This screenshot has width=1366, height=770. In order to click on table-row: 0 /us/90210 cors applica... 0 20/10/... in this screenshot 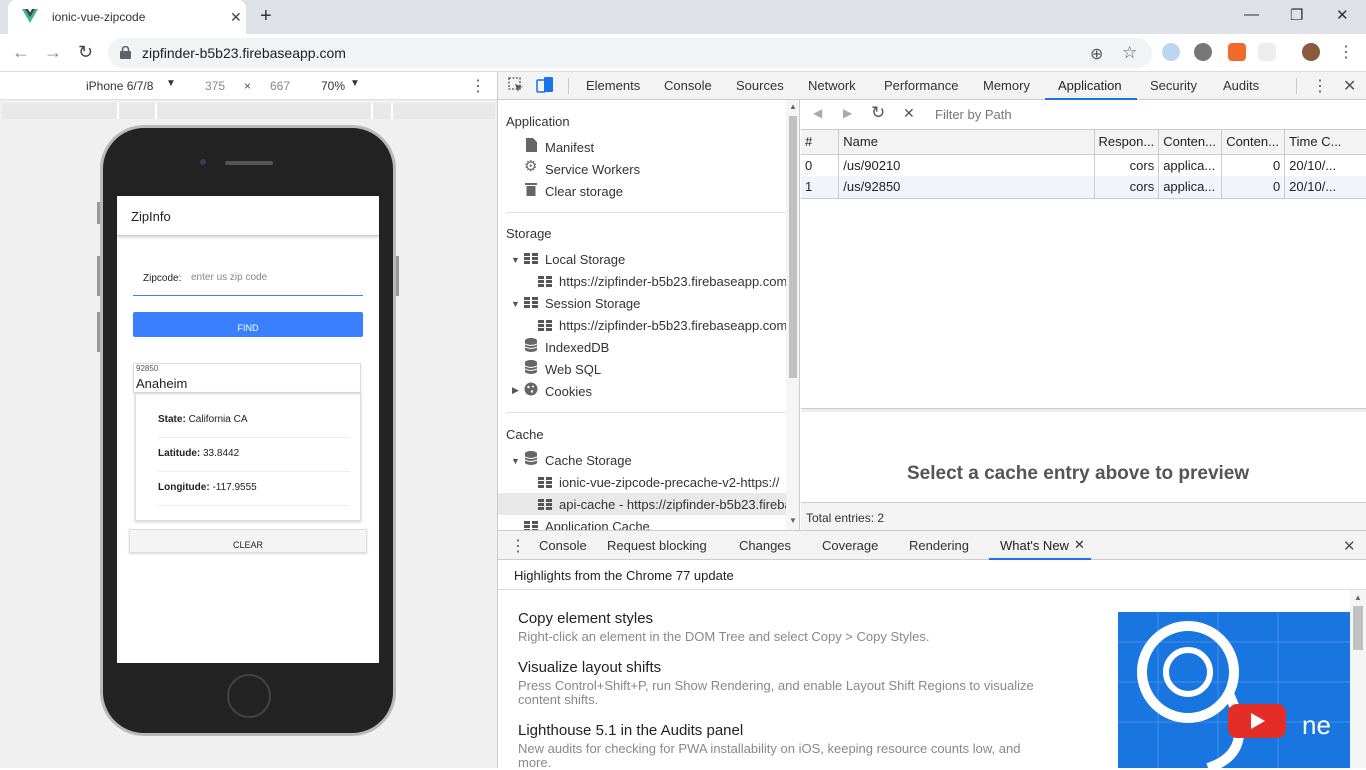, I will do `click(1083, 165)`.